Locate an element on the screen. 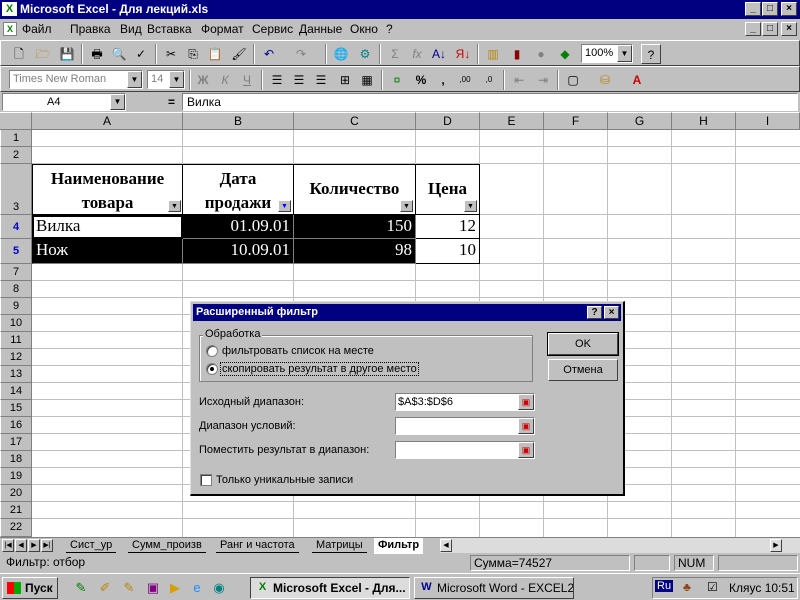 The width and height of the screenshot is (800, 600). table-icon: ▦ is located at coordinates (367, 80).